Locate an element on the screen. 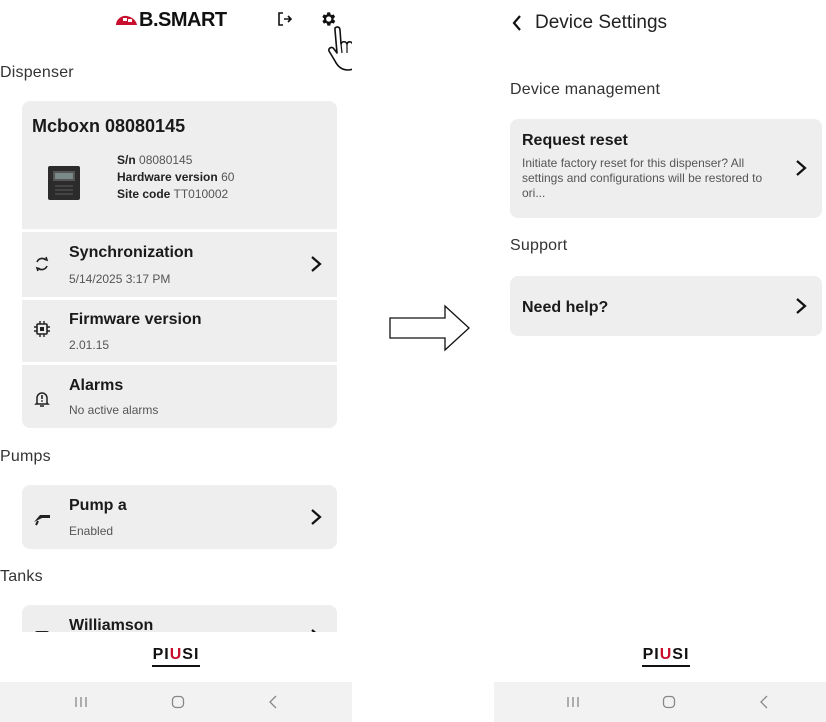 This screenshot has width=826, height=722. tank-title: Williamson is located at coordinates (111, 624).